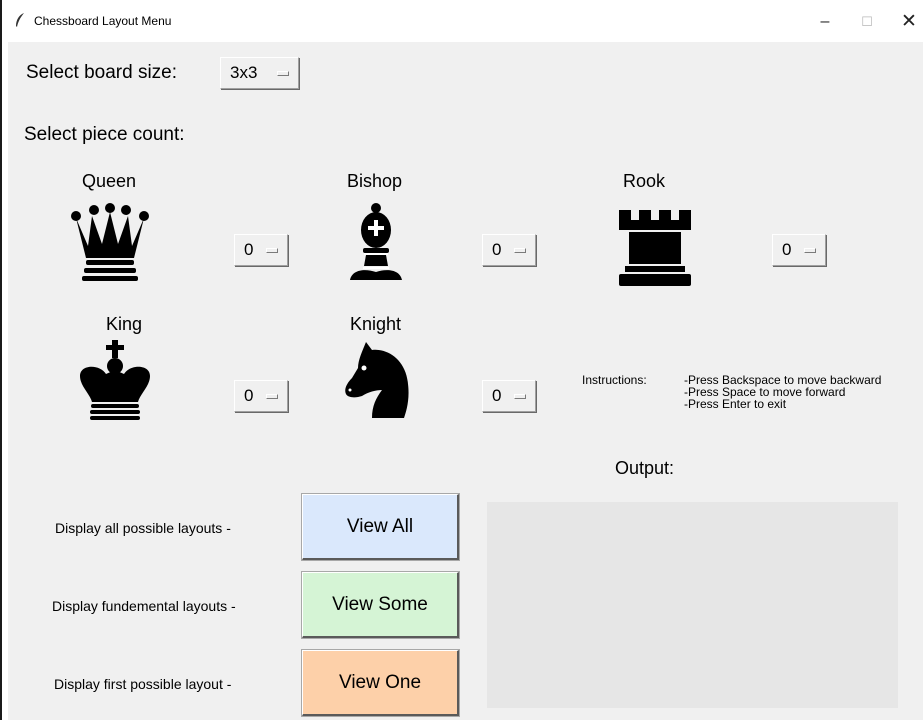  I want to click on knight-count-value: 0, so click(497, 395).